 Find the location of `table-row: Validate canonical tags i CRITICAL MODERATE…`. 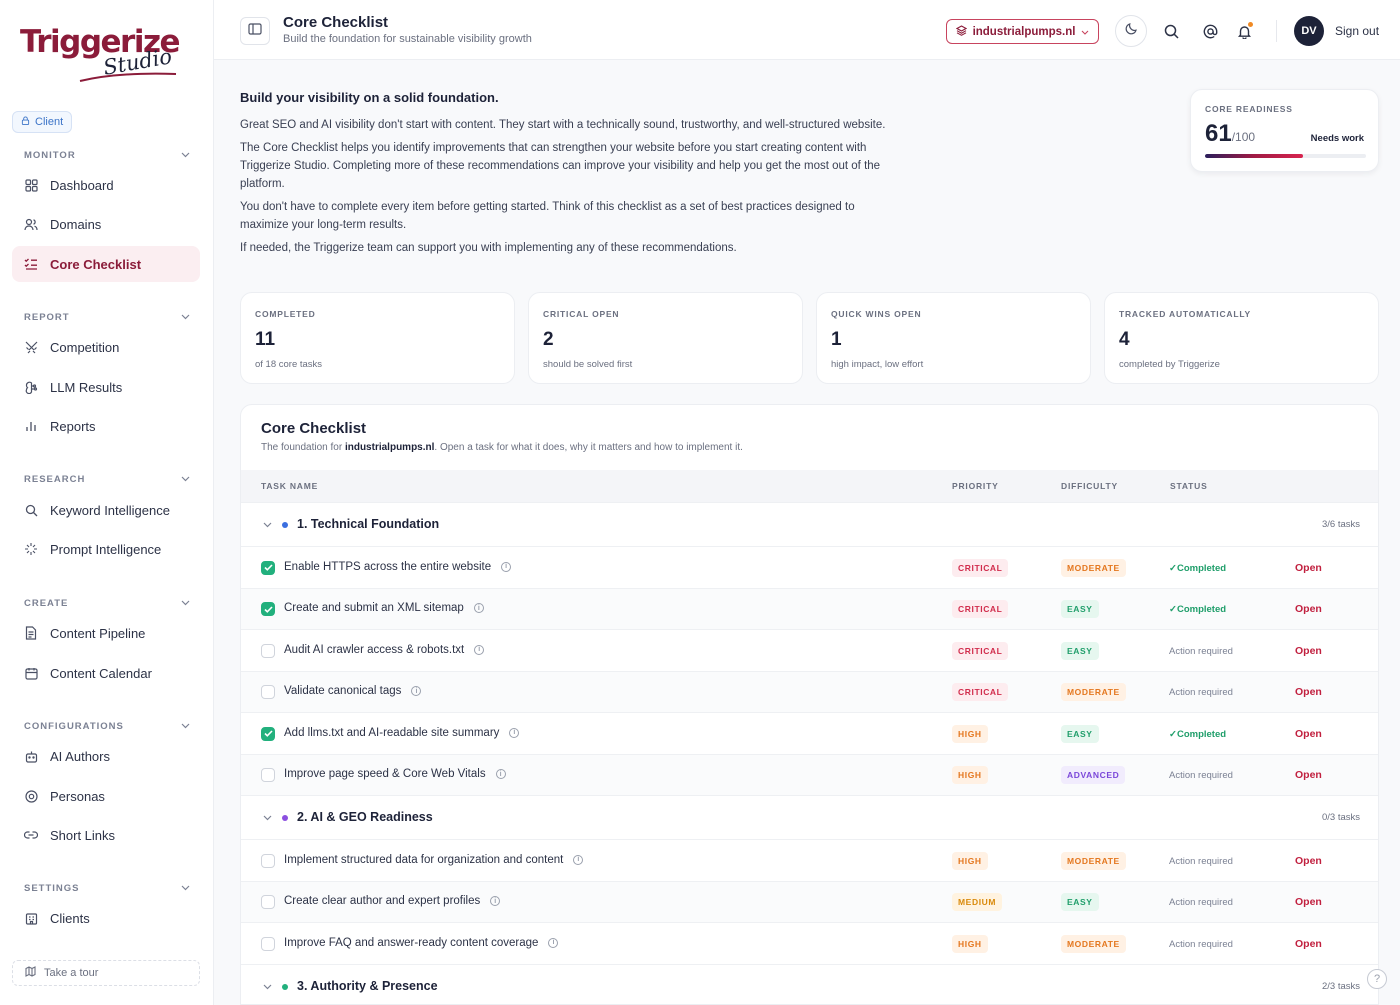

table-row: Validate canonical tags i CRITICAL MODERATE… is located at coordinates (809, 691).